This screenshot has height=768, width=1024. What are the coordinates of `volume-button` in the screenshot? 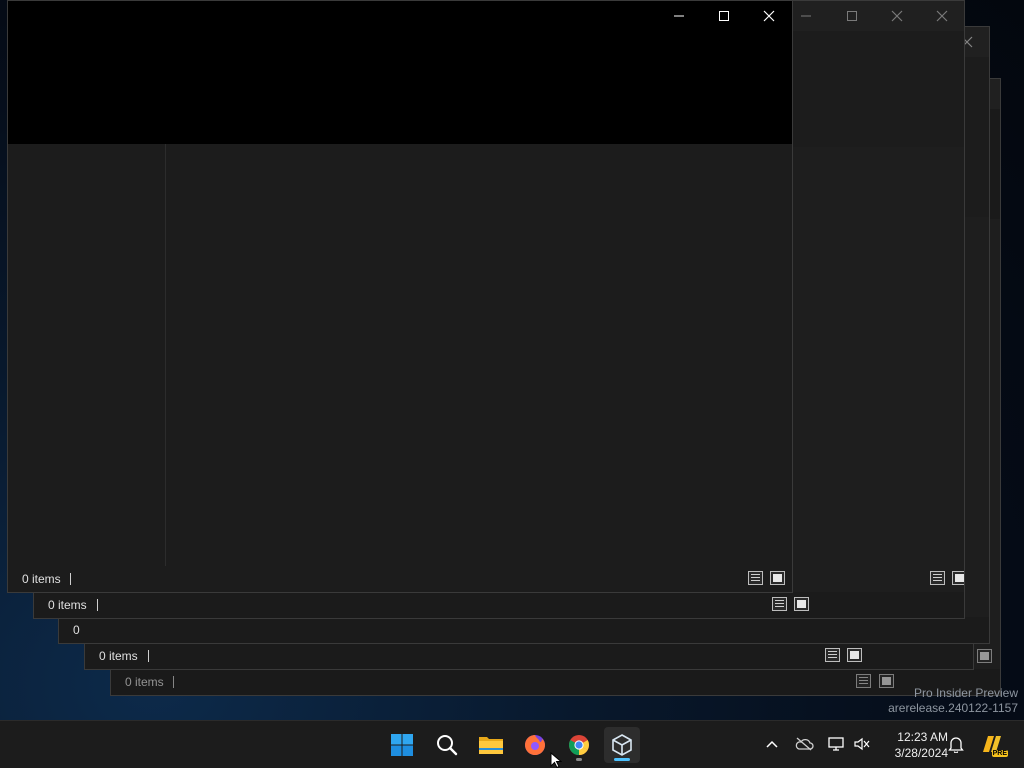 It's located at (862, 744).